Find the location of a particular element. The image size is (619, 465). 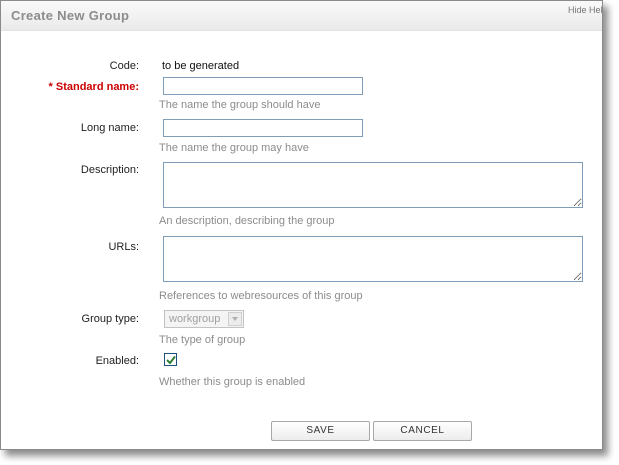

group-type-select: workgroup is located at coordinates (204, 319).